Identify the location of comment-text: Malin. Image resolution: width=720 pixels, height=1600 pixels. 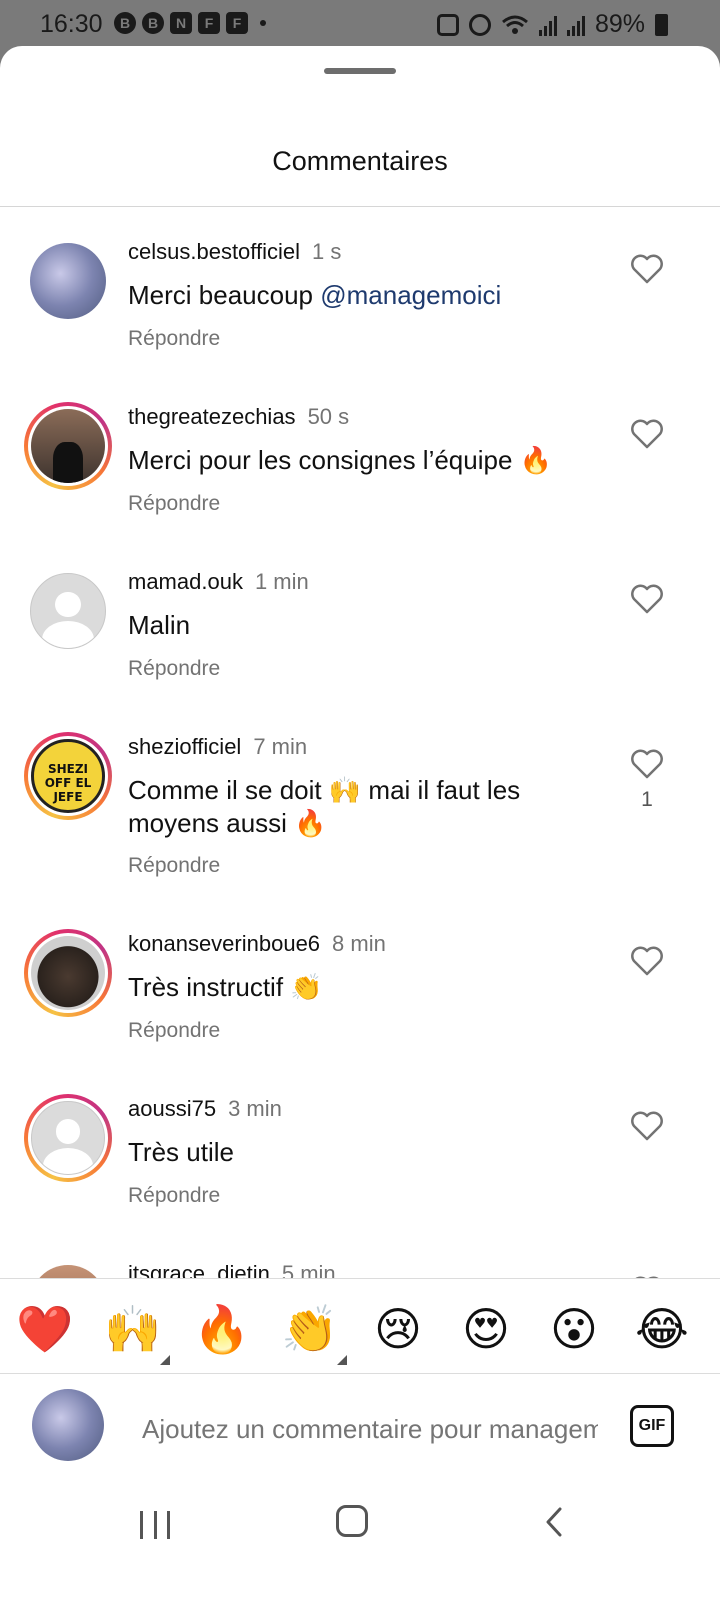
(159, 625).